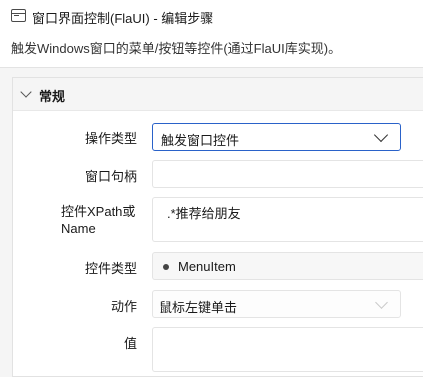 The image size is (423, 377). What do you see at coordinates (110, 268) in the screenshot?
I see `control-type-label: 控件类型` at bounding box center [110, 268].